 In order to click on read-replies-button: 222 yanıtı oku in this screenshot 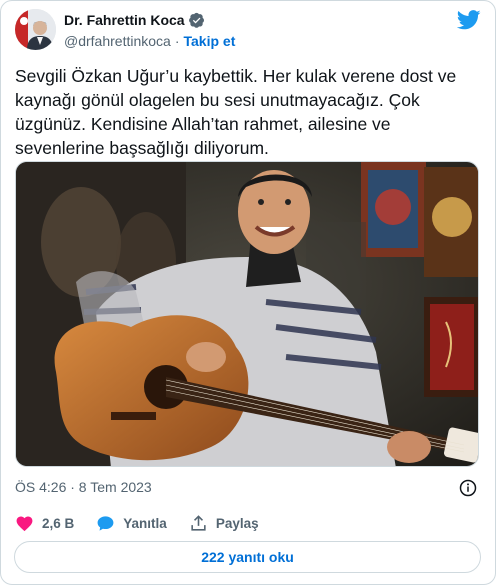, I will do `click(247, 557)`.